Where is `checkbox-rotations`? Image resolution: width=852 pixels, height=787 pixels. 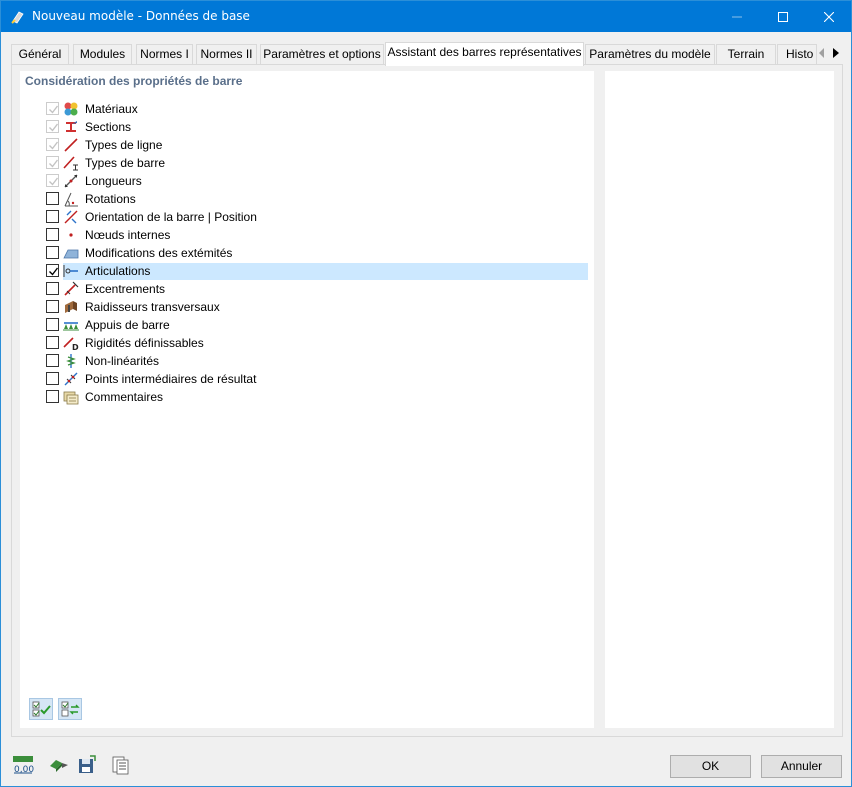 checkbox-rotations is located at coordinates (52, 198).